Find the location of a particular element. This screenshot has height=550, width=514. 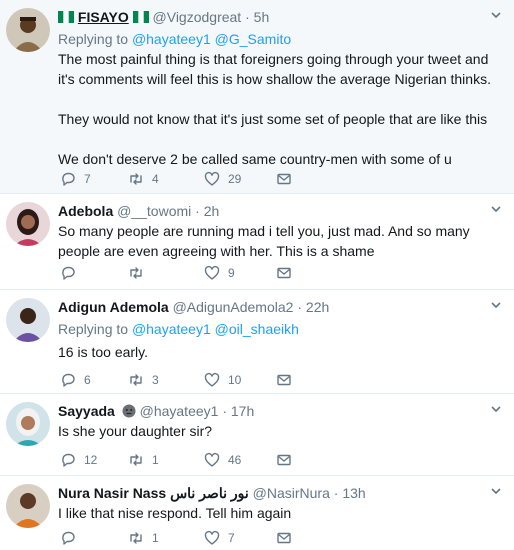

tweet-actions: 6 3 10 is located at coordinates (178, 380).